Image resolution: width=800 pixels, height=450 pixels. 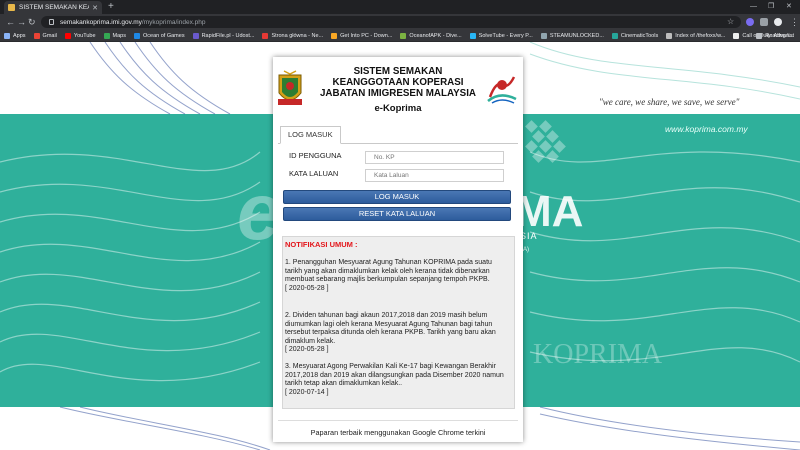 I want to click on notice-heading: NOTIFIKASI UMUM :, so click(x=321, y=244).